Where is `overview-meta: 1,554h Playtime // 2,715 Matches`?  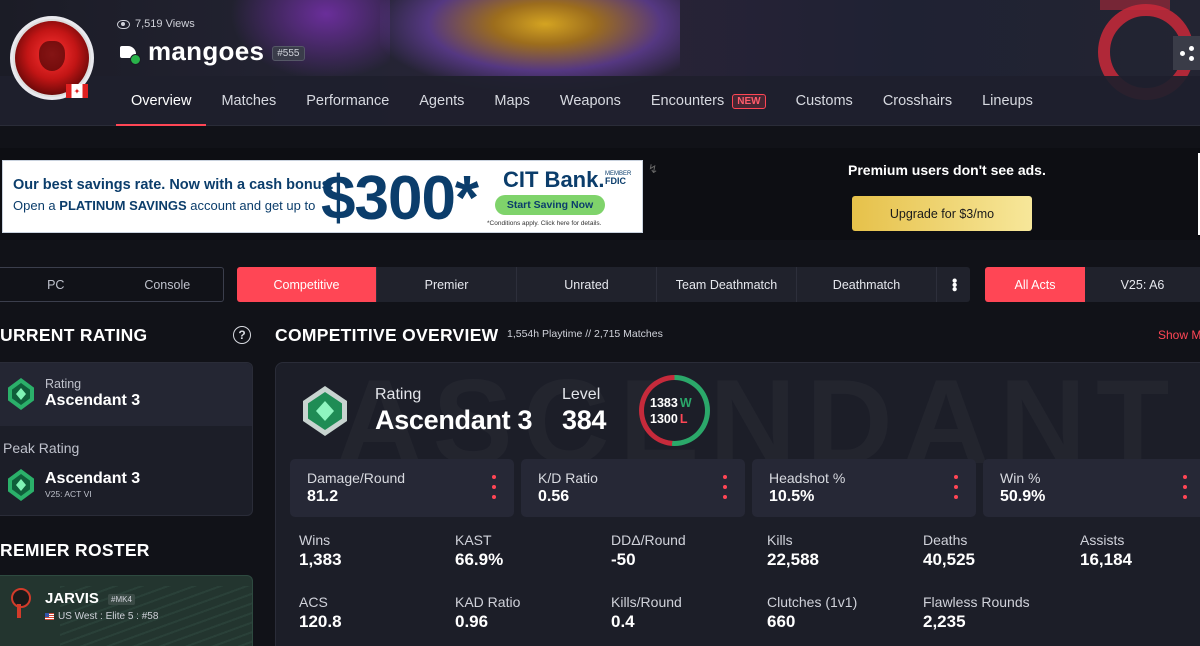
overview-meta: 1,554h Playtime // 2,715 Matches is located at coordinates (585, 334).